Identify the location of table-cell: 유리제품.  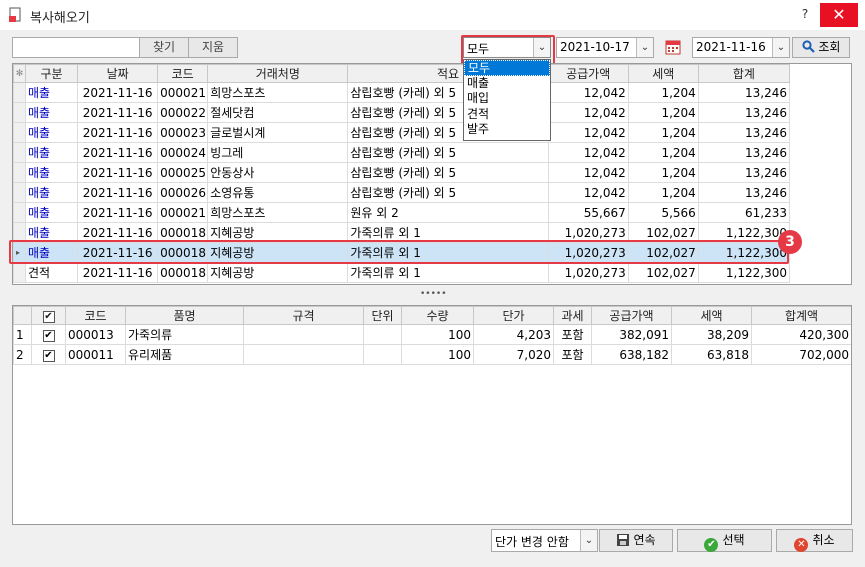
(184, 354).